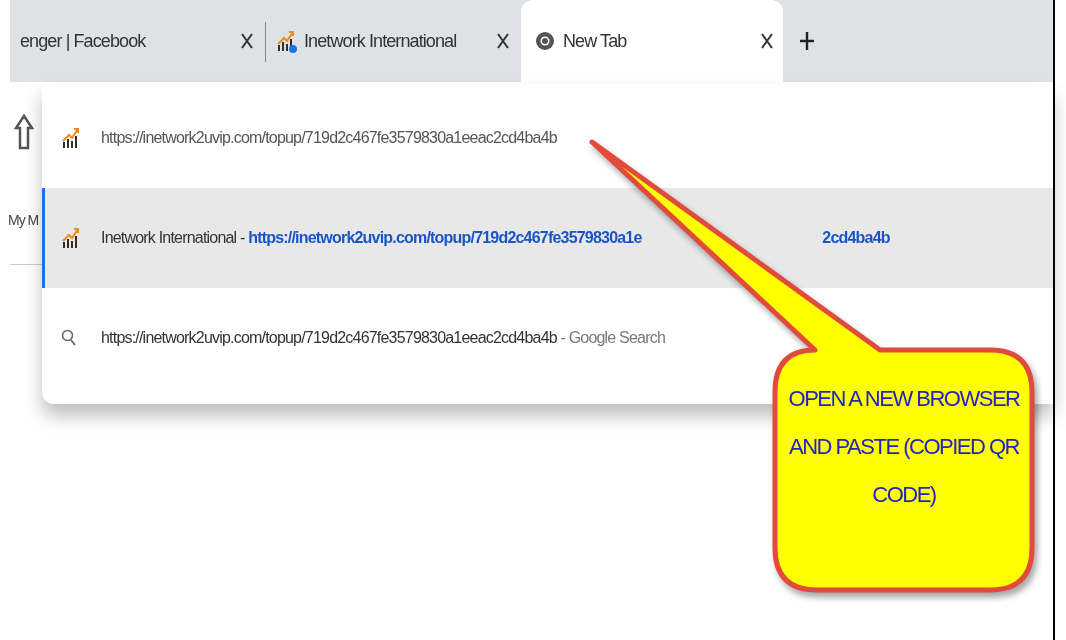  What do you see at coordinates (652, 41) in the screenshot?
I see `browser-tab: New Tab` at bounding box center [652, 41].